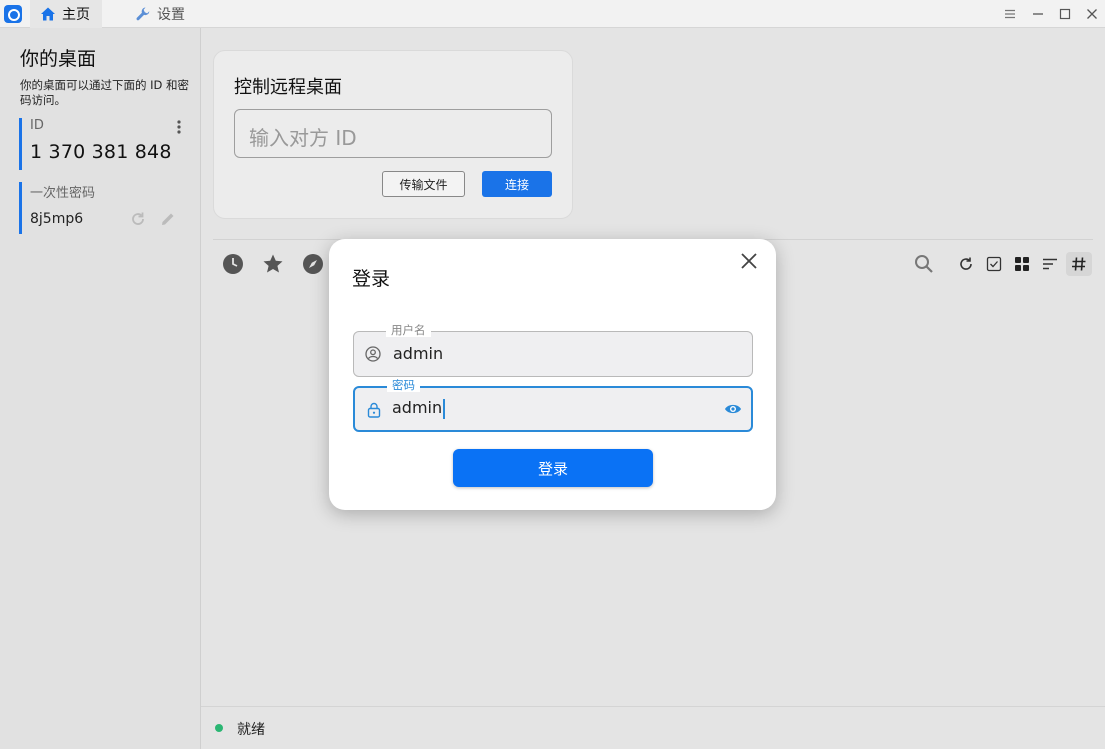 The image size is (1105, 749). What do you see at coordinates (552, 14) in the screenshot?
I see `title-bar: 主页 设置` at bounding box center [552, 14].